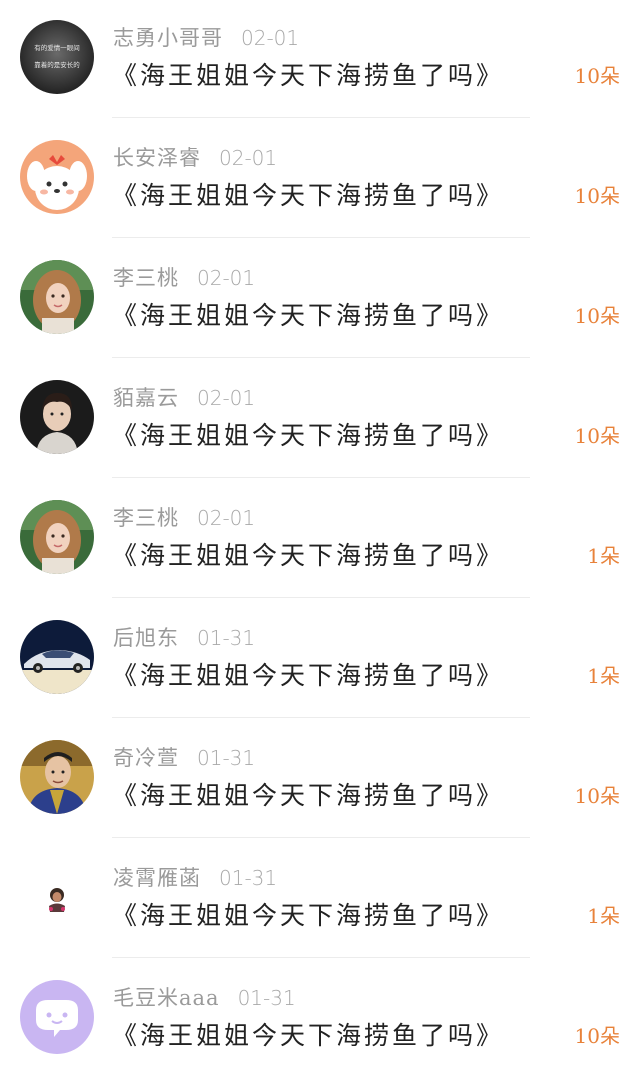 This screenshot has height=1065, width=640. Describe the element at coordinates (320, 180) in the screenshot. I see `list-item: 长安泽睿 02-01 《海王姐姐今天下海捞鱼了吗》 10朵` at that location.